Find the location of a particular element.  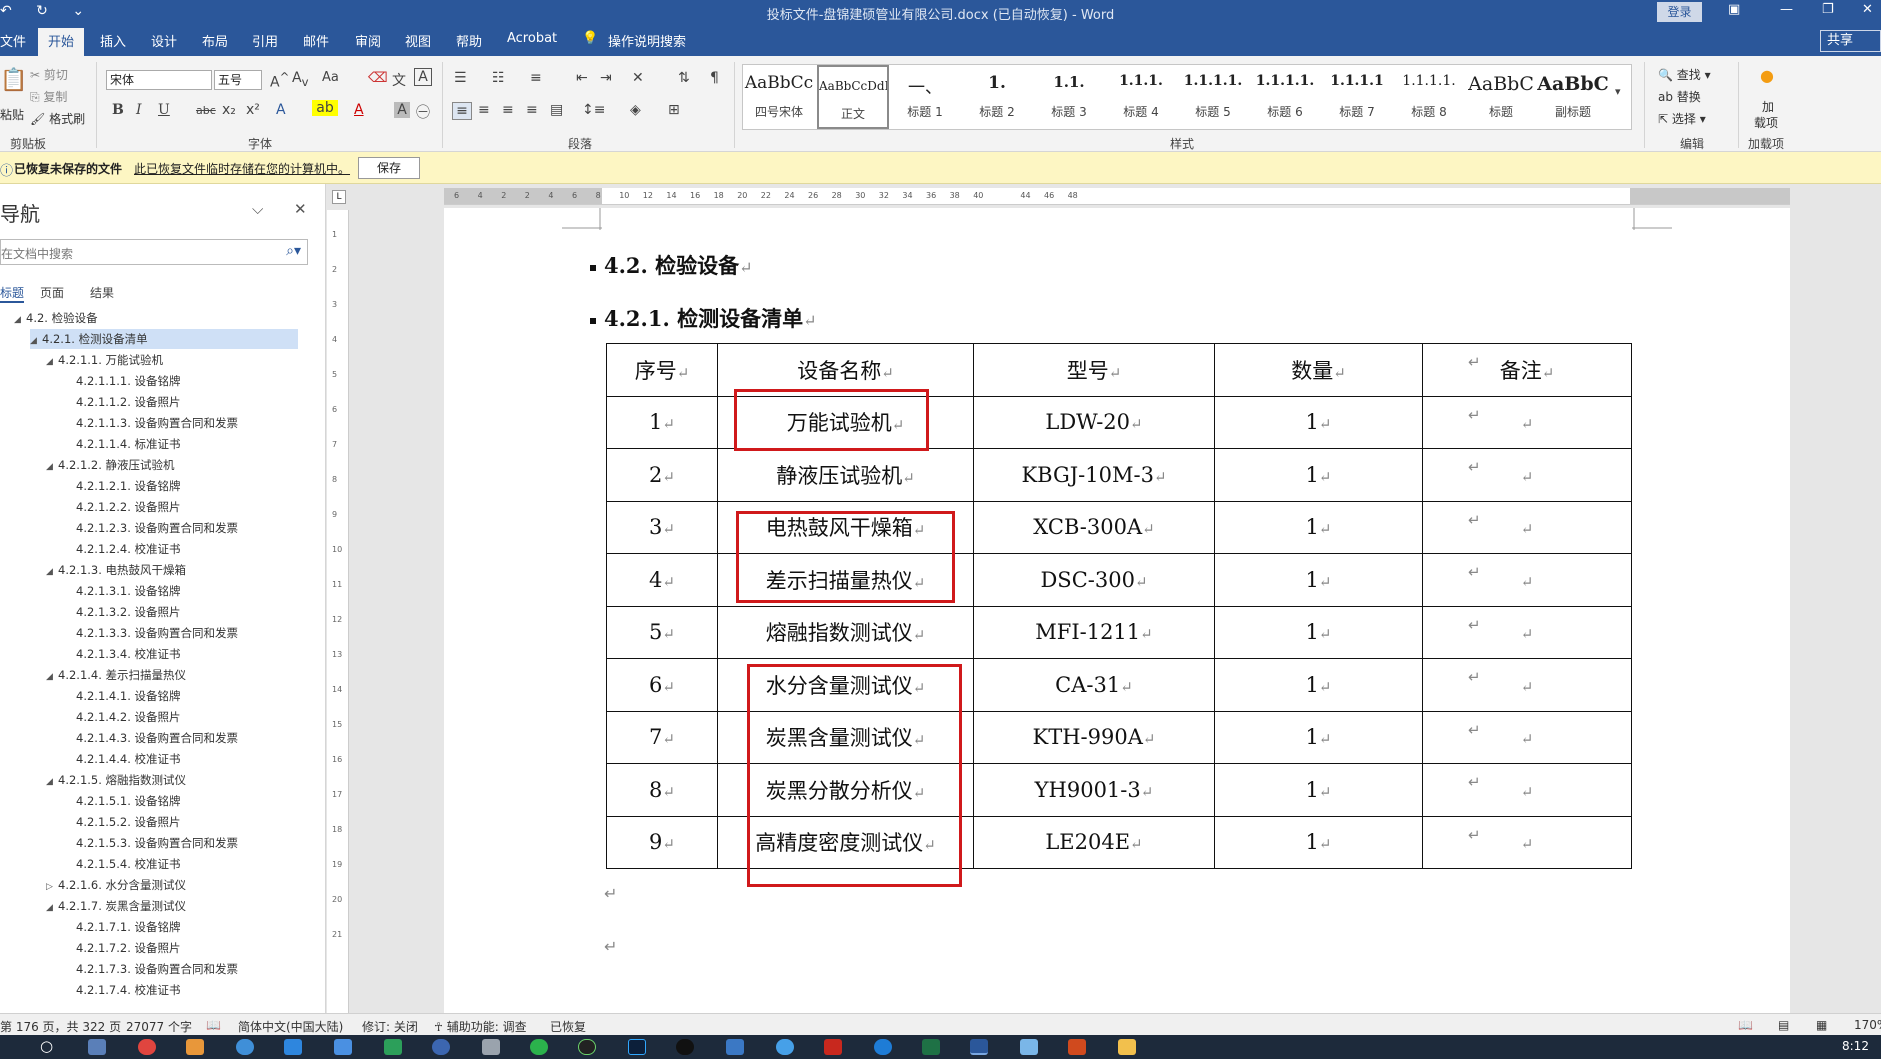

ribbon-display-icon: ▣ is located at coordinates (1734, 9).